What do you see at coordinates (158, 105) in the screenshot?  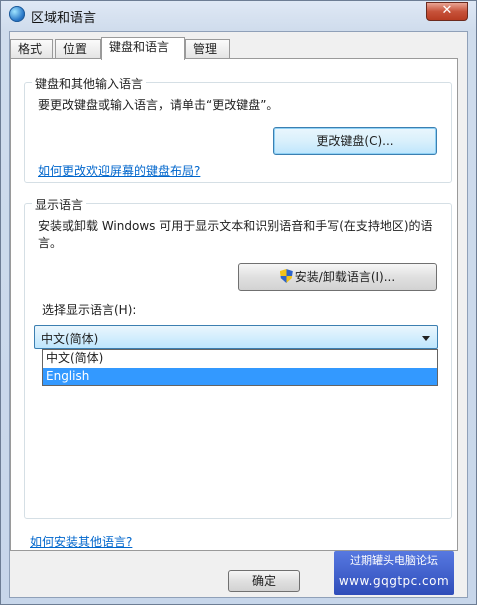 I see `keyboard-description: 要更改键盘或输入语言，请单击“更改键盘”。` at bounding box center [158, 105].